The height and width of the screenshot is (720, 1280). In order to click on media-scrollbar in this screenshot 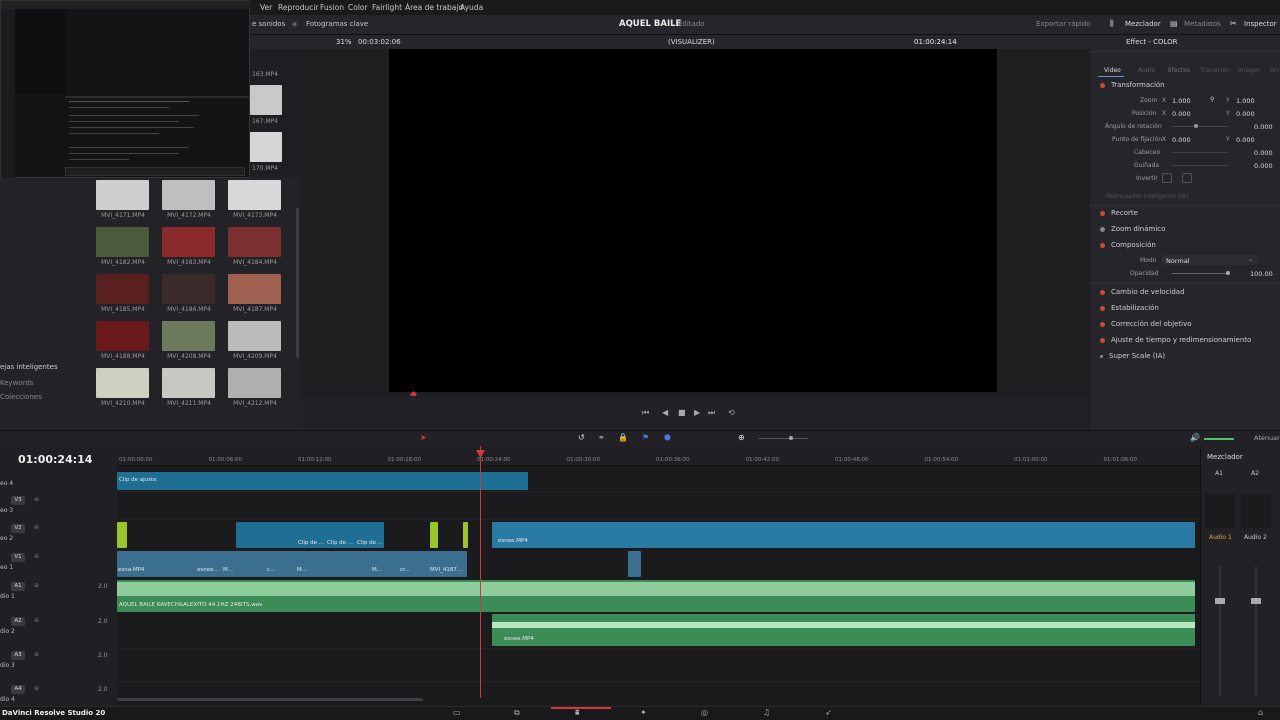, I will do `click(297, 283)`.